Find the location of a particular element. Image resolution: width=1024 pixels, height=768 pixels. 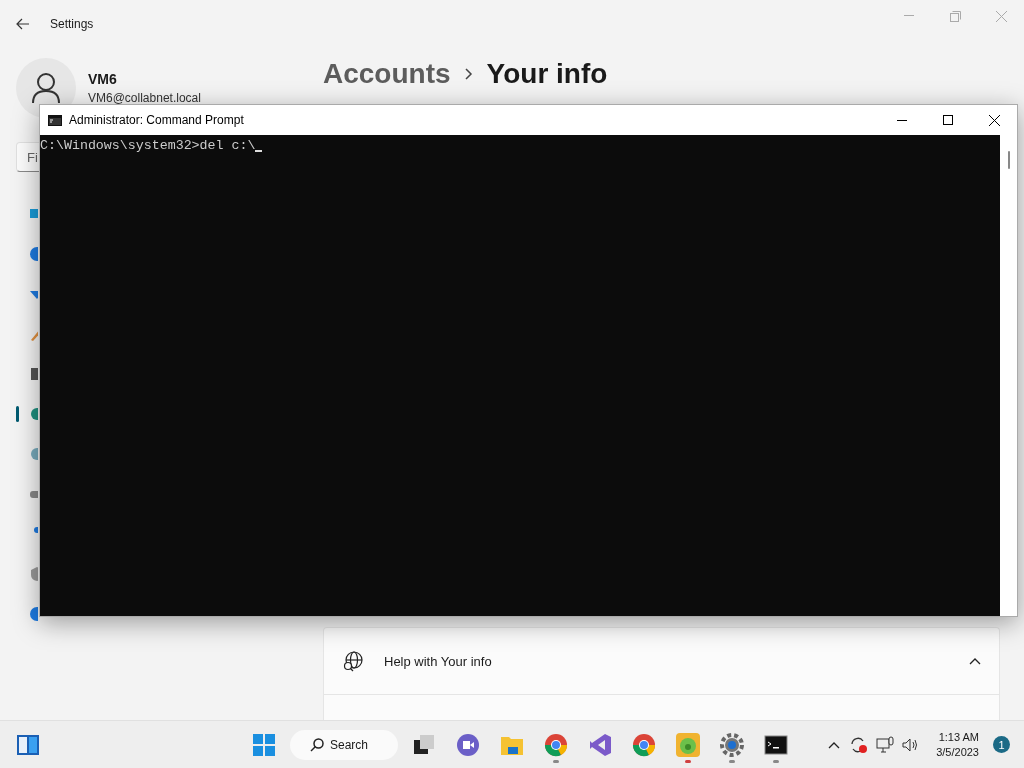

search-icon is located at coordinates (317, 745).